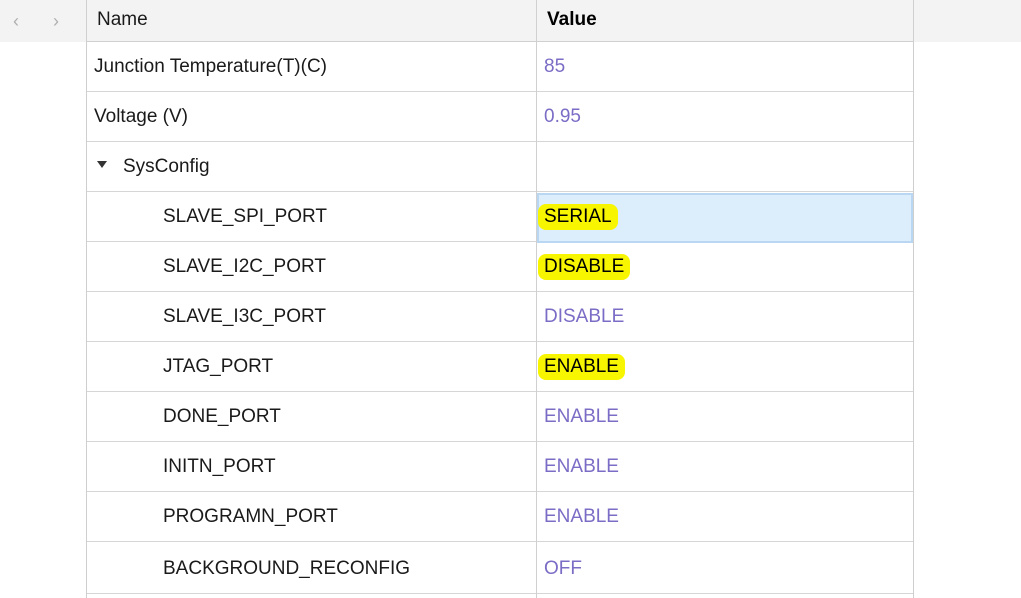  Describe the element at coordinates (500, 217) in the screenshot. I see `property-row: SLAVE_SPI_PORT SERIAL` at that location.